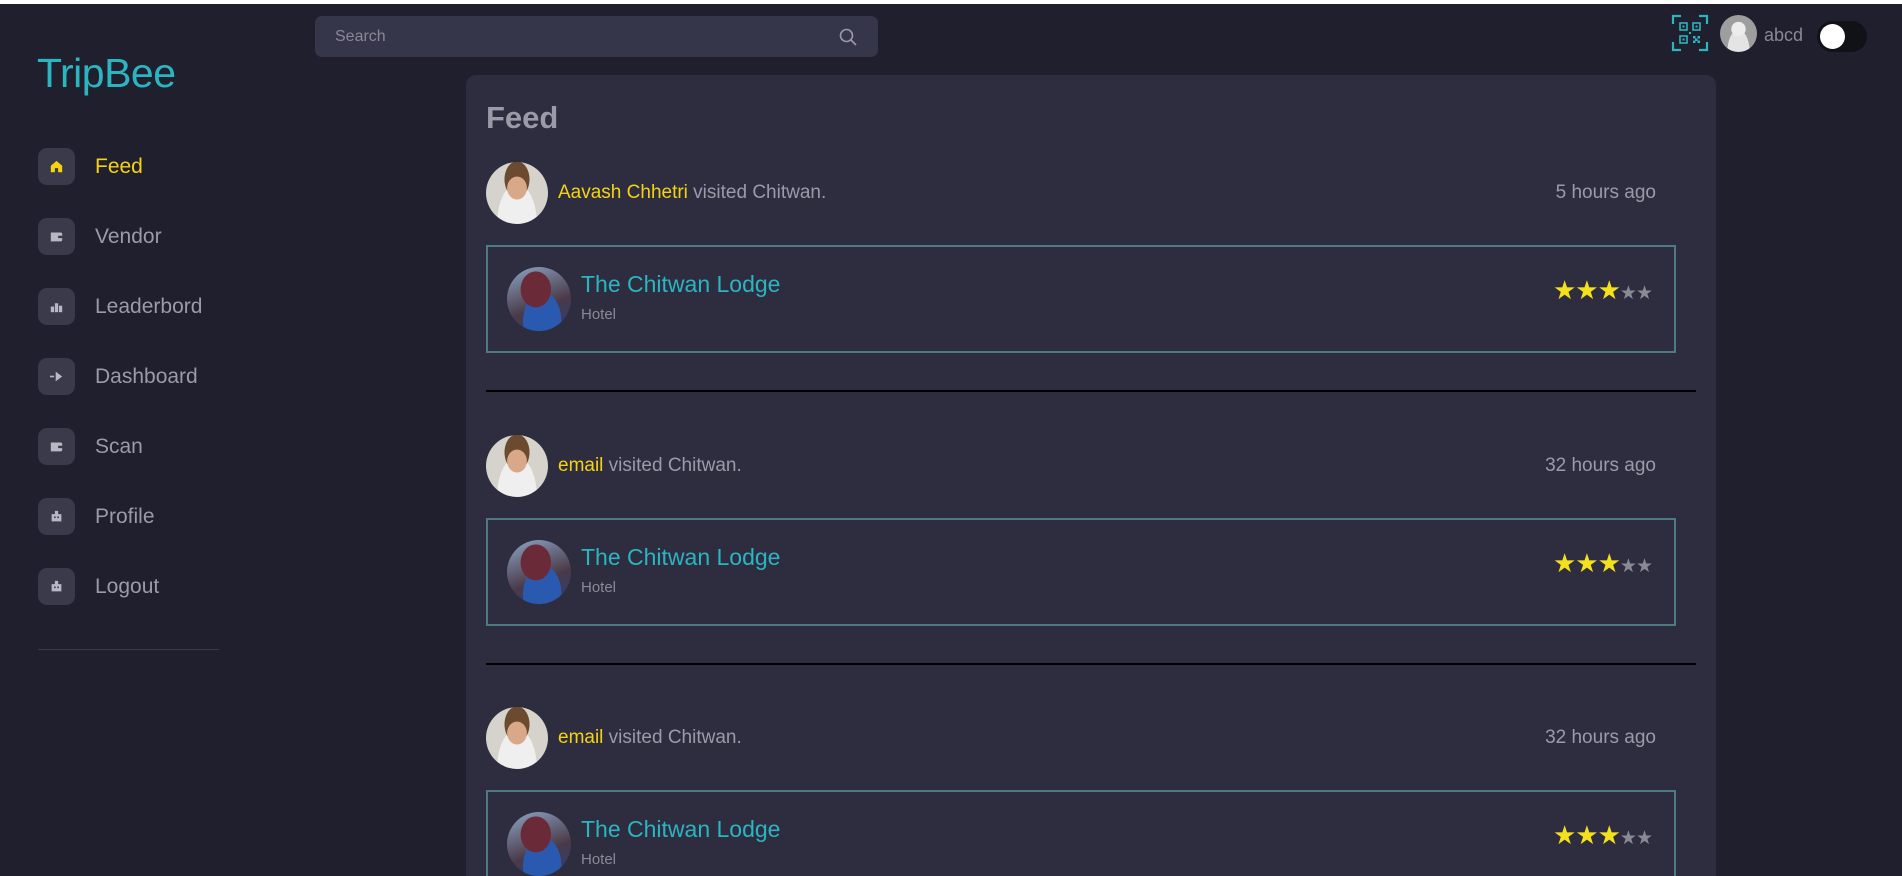 The width and height of the screenshot is (1902, 876). Describe the element at coordinates (848, 37) in the screenshot. I see `search-icon` at that location.